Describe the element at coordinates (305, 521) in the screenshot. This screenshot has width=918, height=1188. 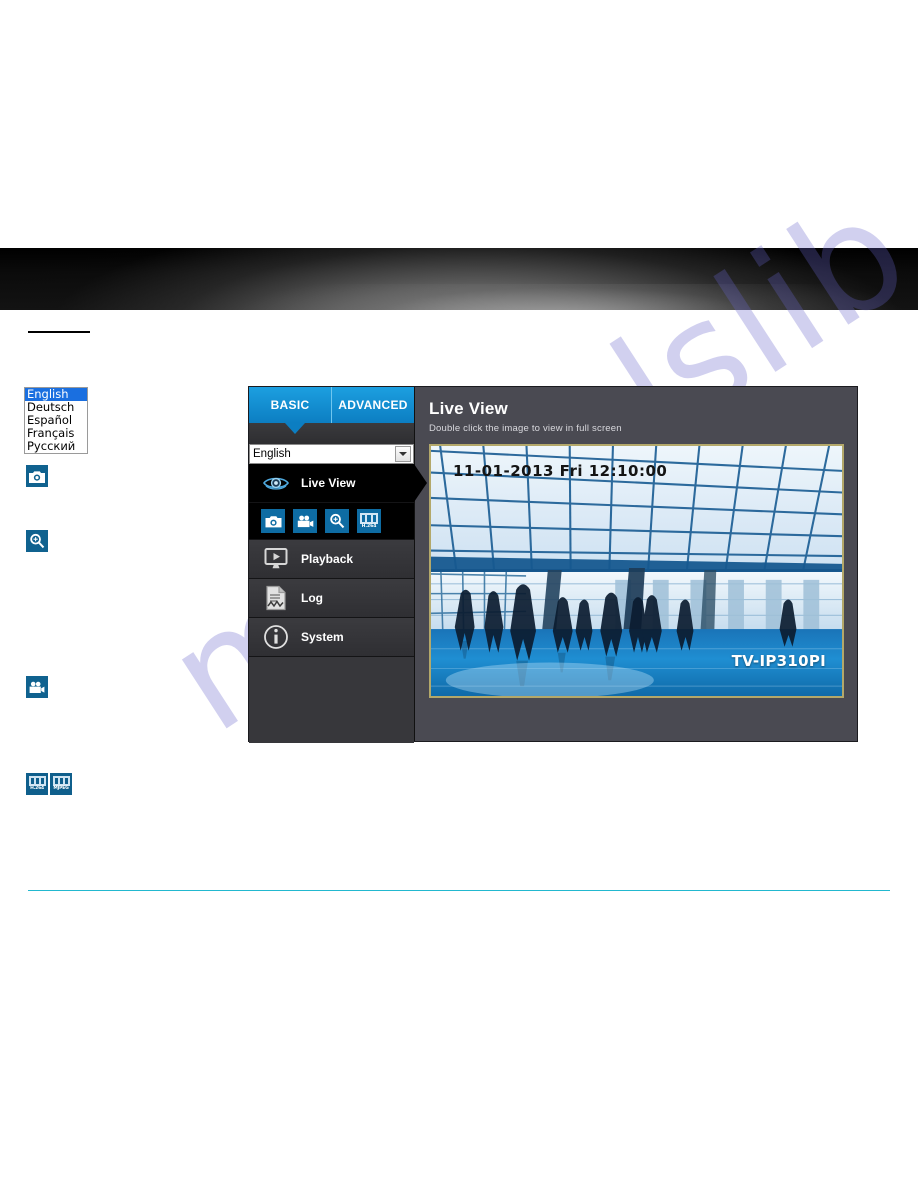
I see `video-camera-icon` at that location.